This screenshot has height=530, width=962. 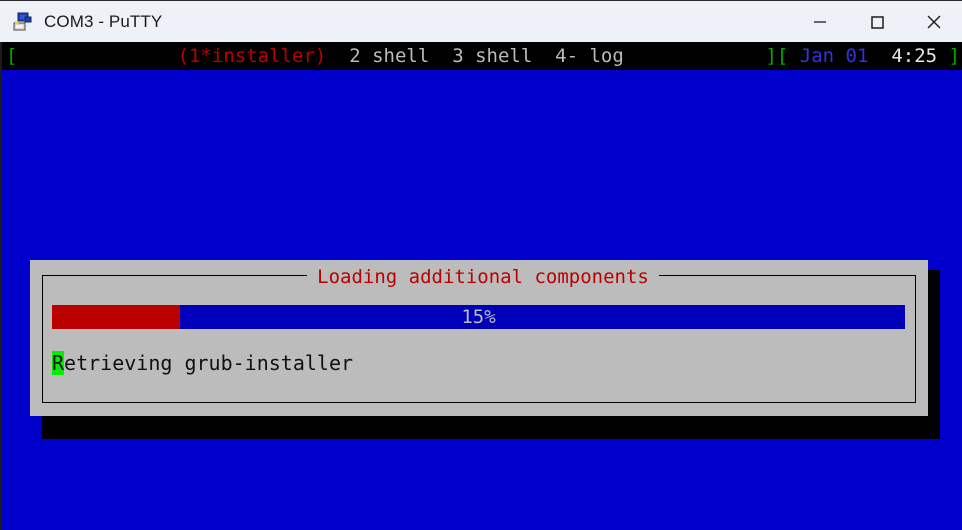 What do you see at coordinates (954, 56) in the screenshot?
I see `status-bracket-close: ]` at bounding box center [954, 56].